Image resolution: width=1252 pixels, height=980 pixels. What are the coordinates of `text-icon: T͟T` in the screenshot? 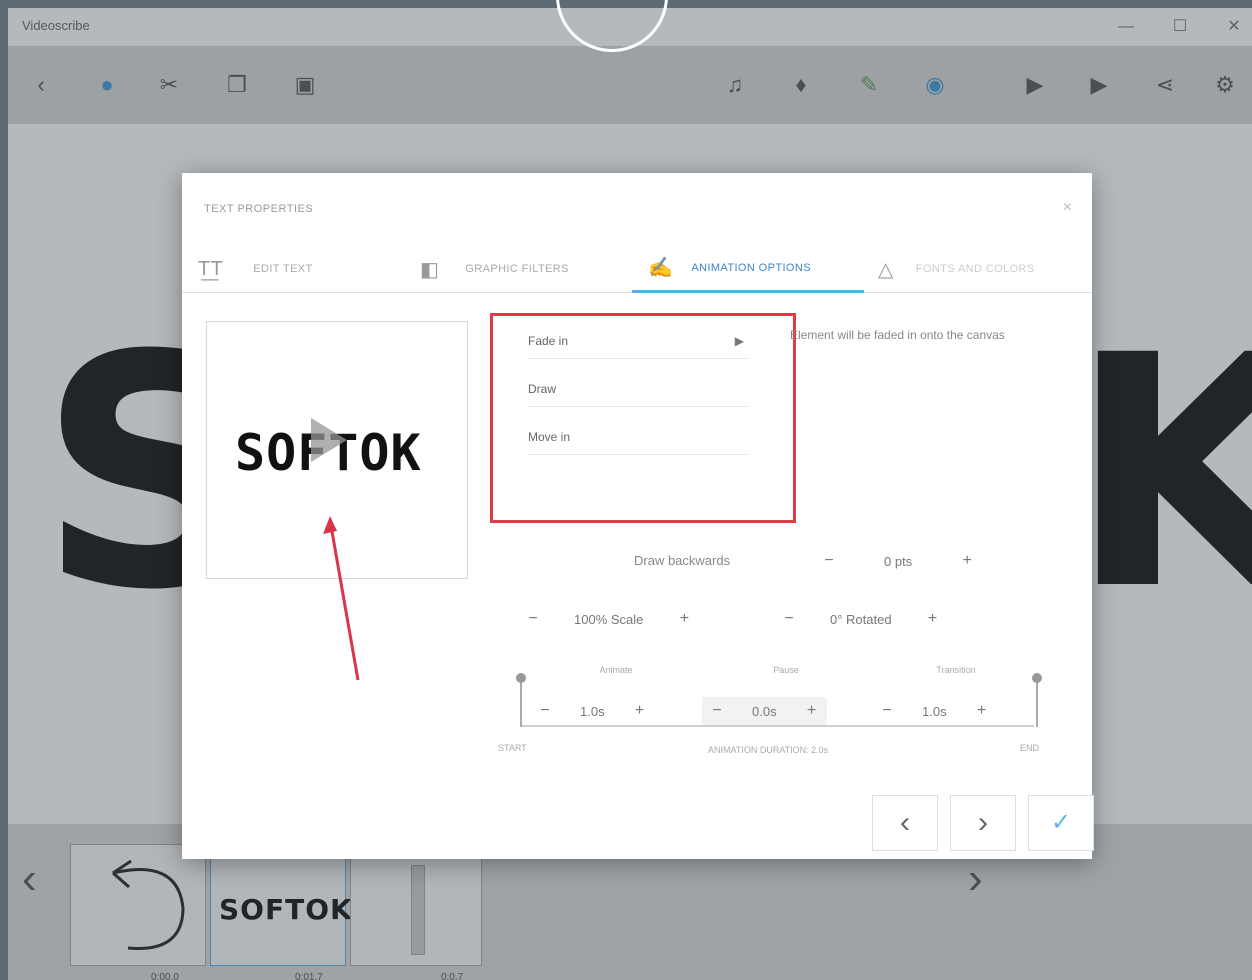 It's located at (211, 268).